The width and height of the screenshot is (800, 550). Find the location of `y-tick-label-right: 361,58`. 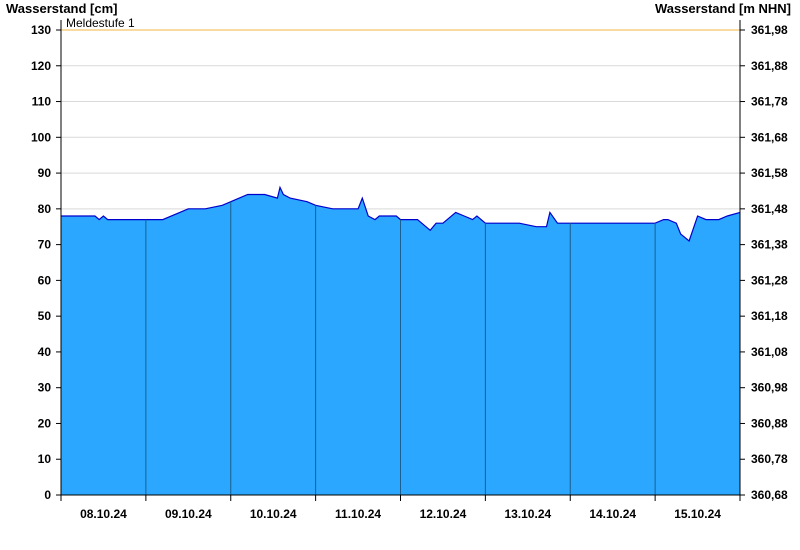

y-tick-label-right: 361,58 is located at coordinates (769, 173).